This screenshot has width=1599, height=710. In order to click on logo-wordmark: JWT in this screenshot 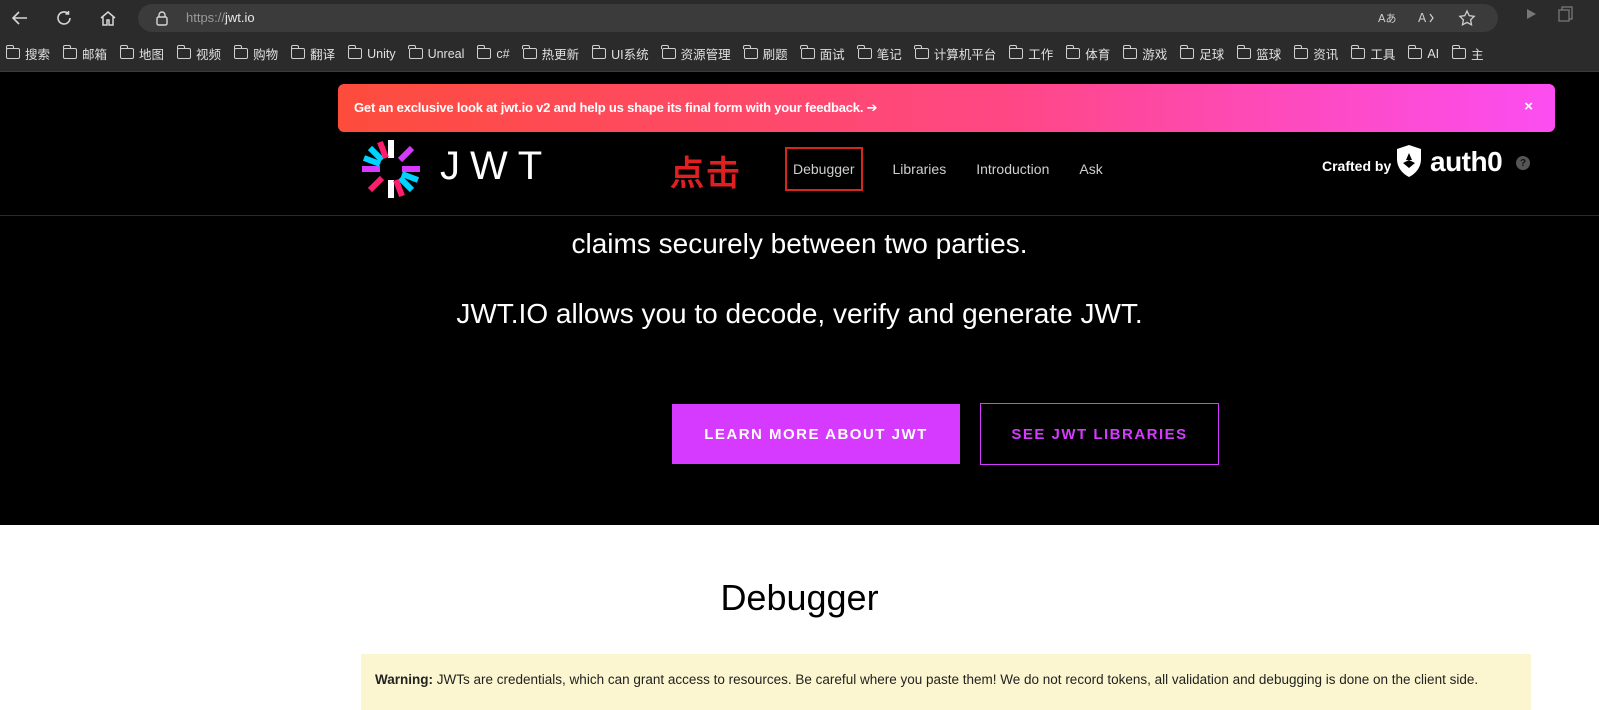, I will do `click(496, 166)`.